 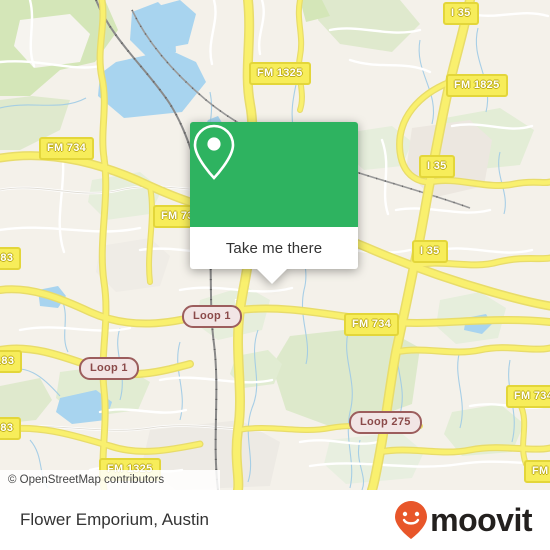 I want to click on osm-attribution: © OpenStreetMap contributors, so click(x=110, y=480).